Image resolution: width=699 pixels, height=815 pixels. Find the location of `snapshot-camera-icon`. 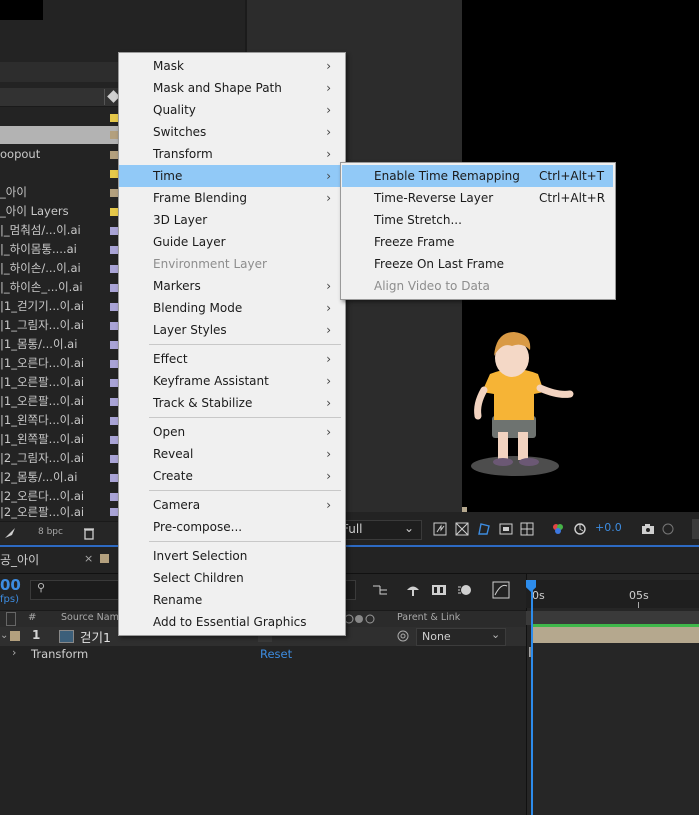

snapshot-camera-icon is located at coordinates (648, 529).